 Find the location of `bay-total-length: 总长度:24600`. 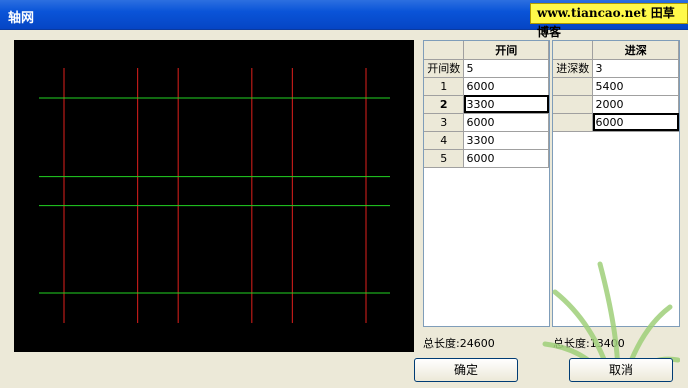

bay-total-length: 总长度:24600 is located at coordinates (459, 343).